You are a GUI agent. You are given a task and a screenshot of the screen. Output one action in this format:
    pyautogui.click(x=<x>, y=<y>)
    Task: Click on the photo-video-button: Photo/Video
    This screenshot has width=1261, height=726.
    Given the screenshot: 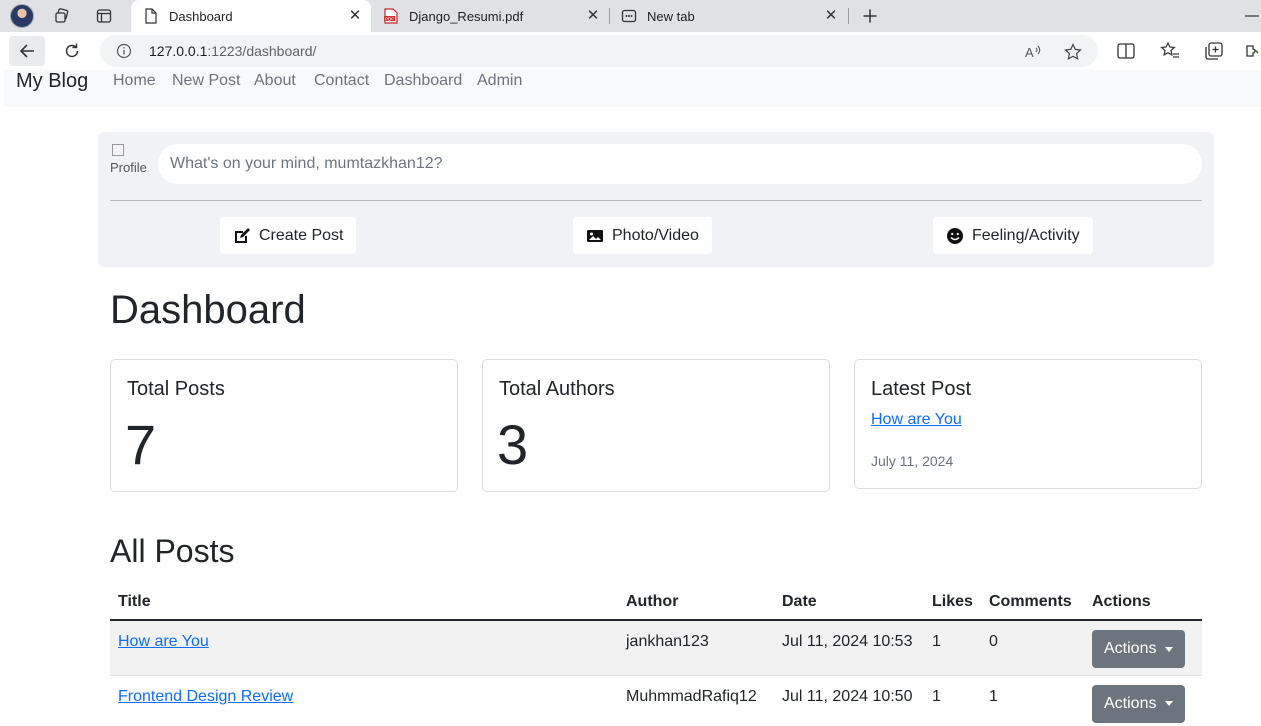 What is the action you would take?
    pyautogui.click(x=642, y=235)
    